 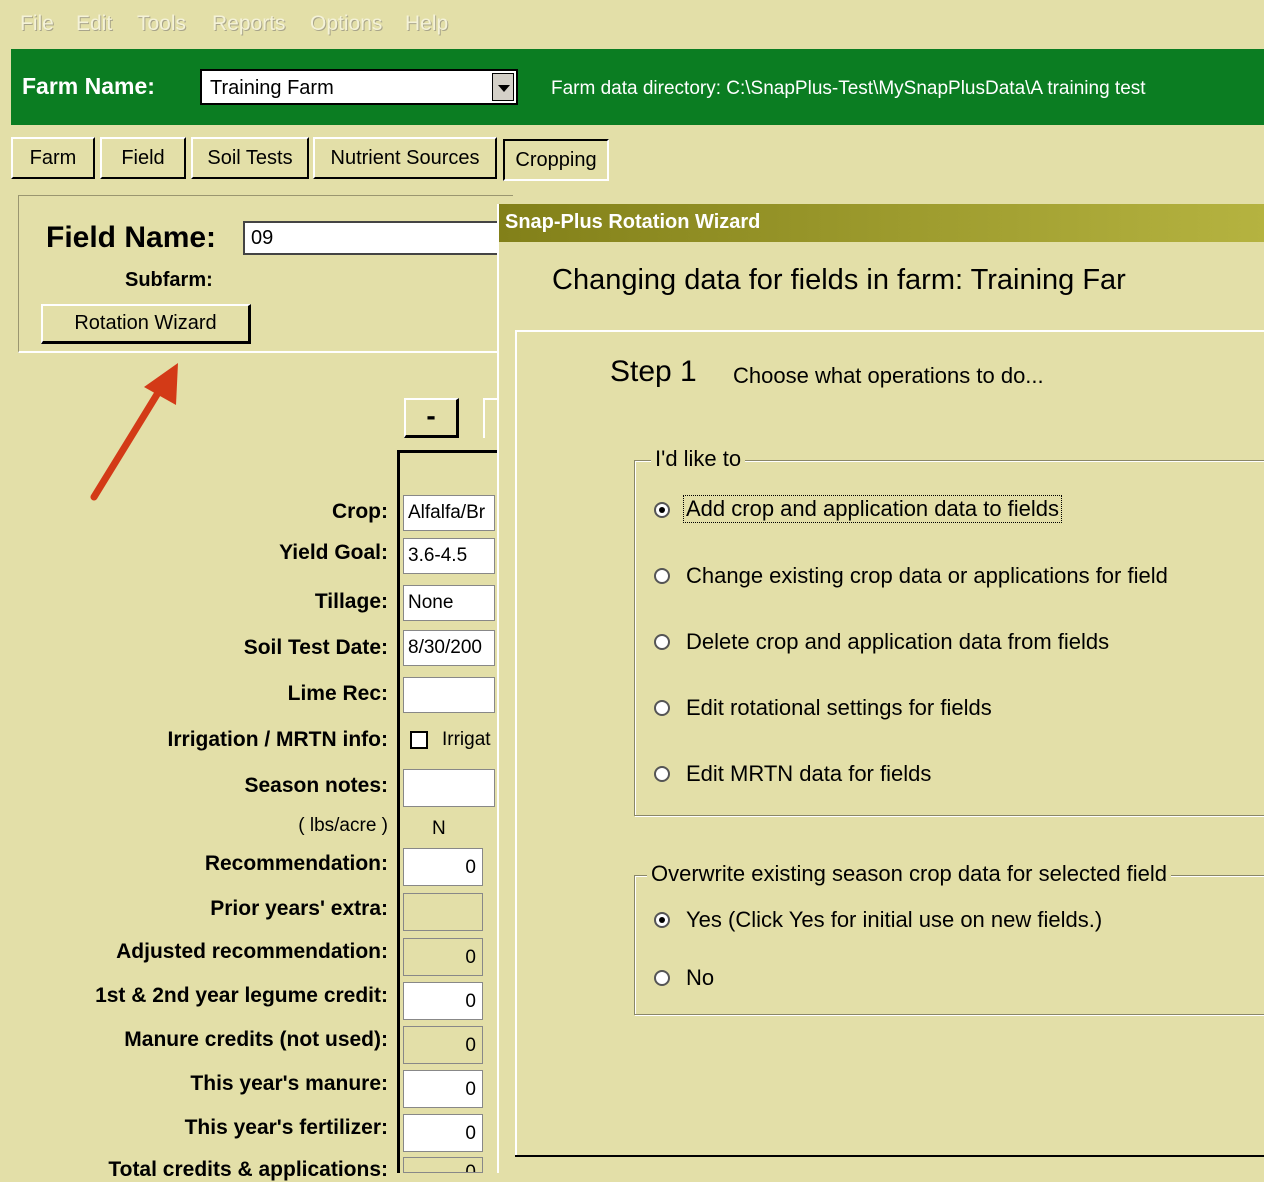 What do you see at coordinates (131, 237) in the screenshot?
I see `field-name-label: Field Name:` at bounding box center [131, 237].